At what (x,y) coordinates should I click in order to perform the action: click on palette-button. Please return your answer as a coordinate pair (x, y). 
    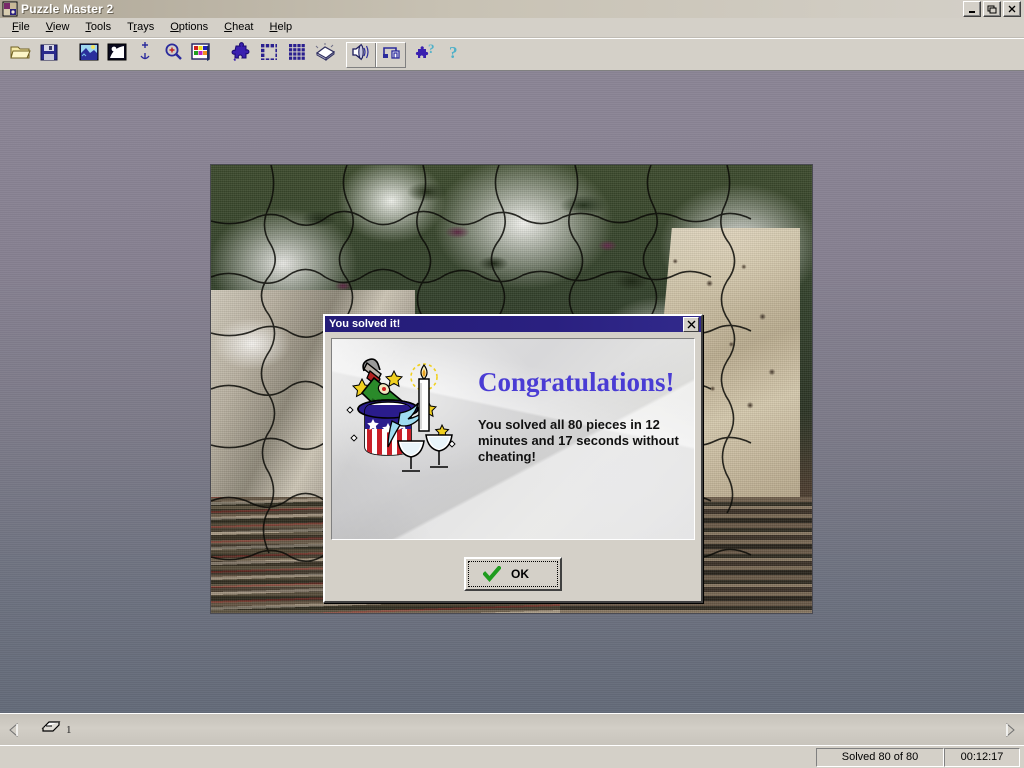
    Looking at the image, I should click on (201, 55).